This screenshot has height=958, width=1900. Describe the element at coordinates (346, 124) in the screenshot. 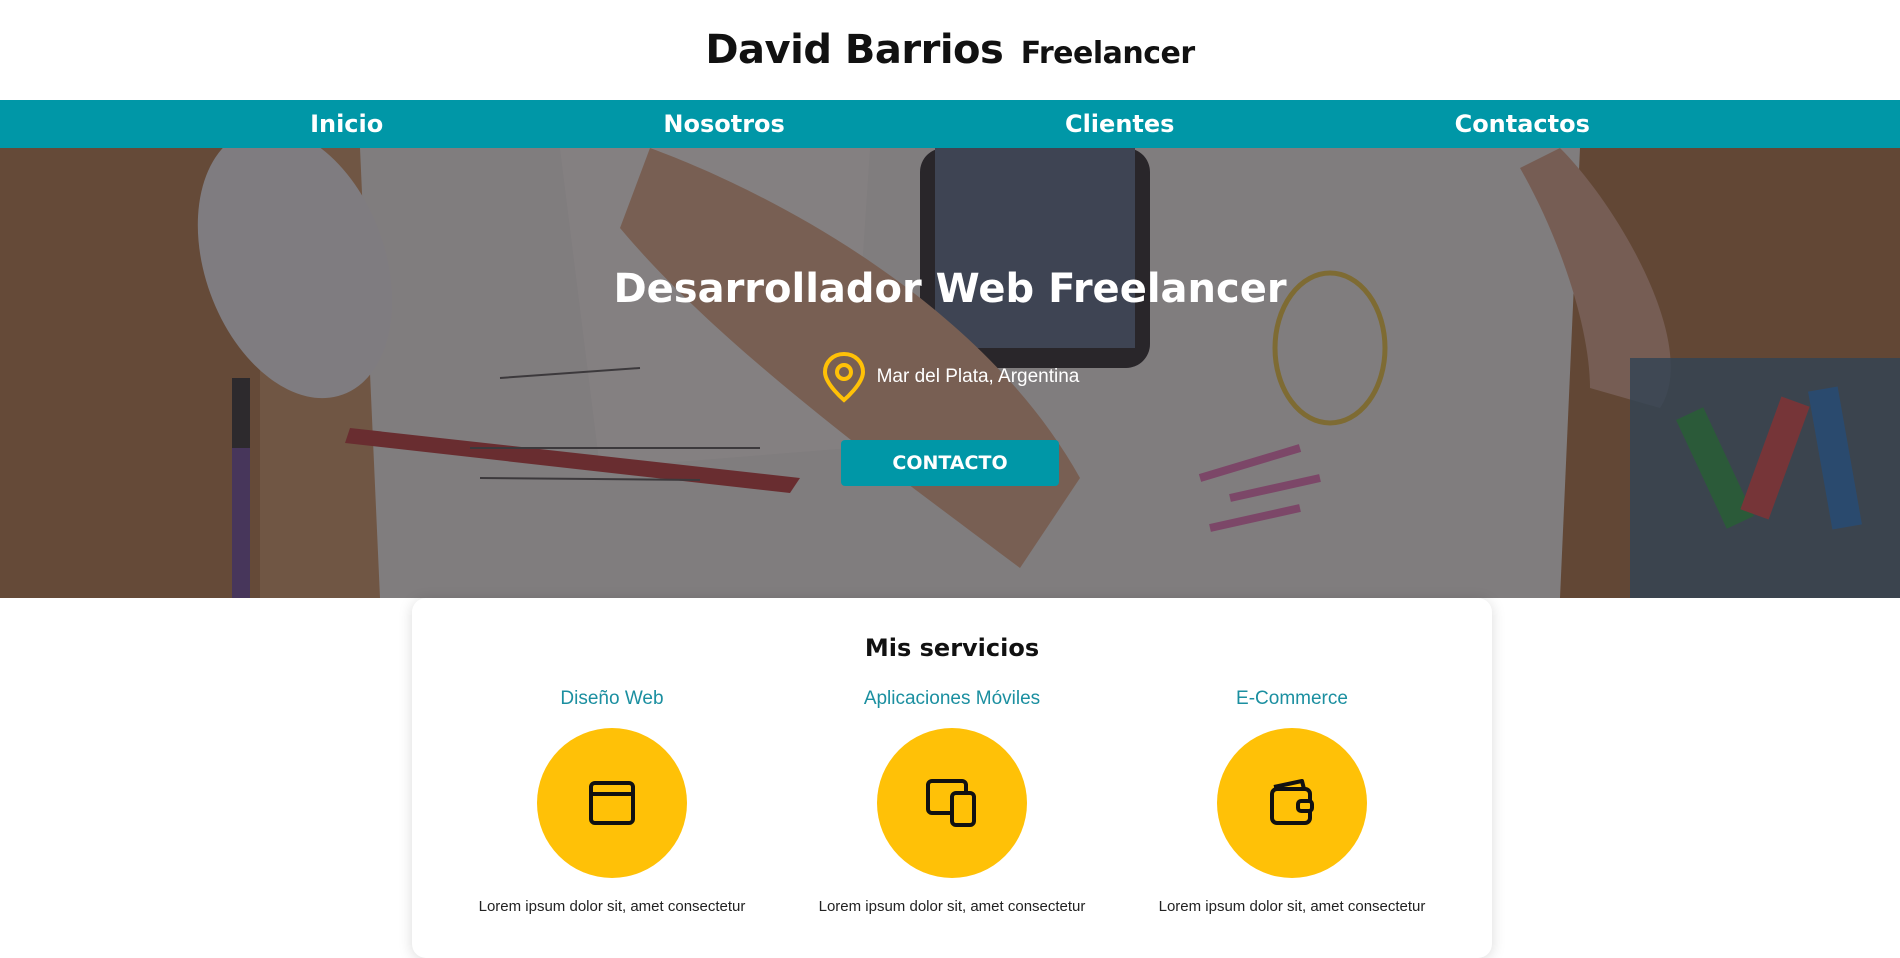

I see `nav-item-inicio: Inicio` at that location.